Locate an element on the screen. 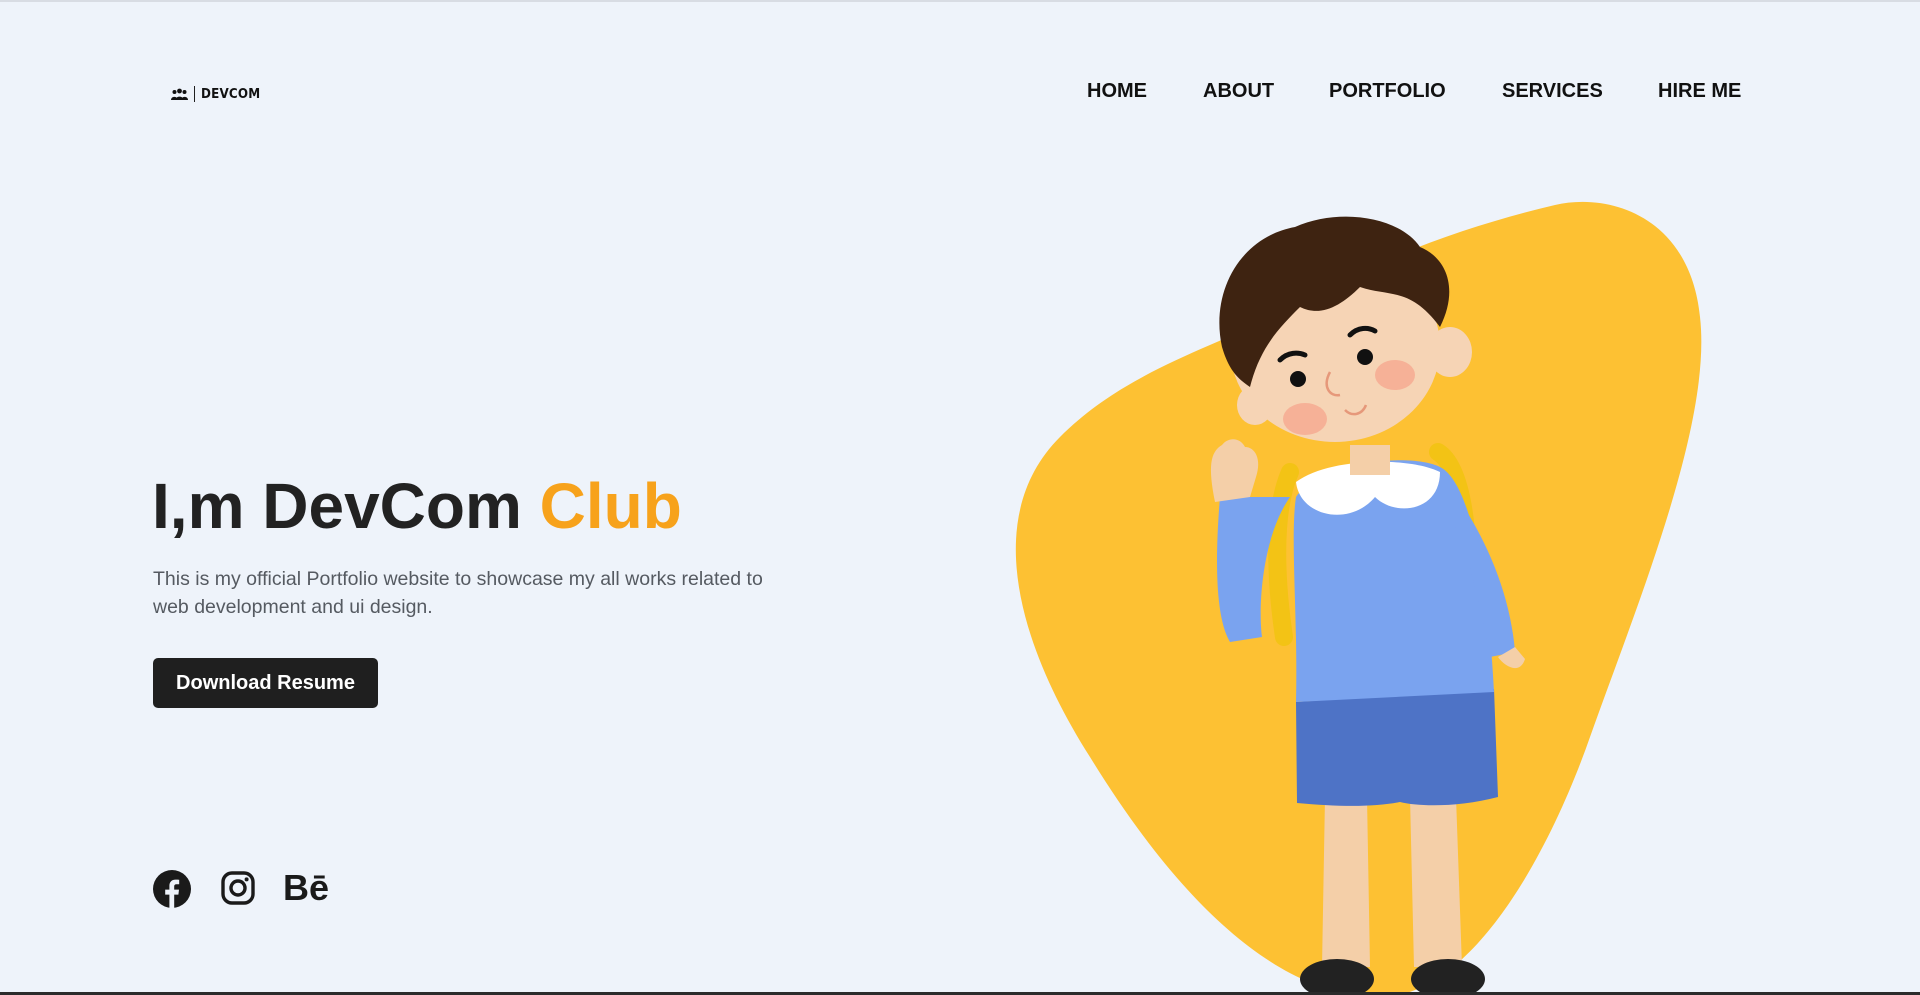 The height and width of the screenshot is (995, 1920). facebook-icon is located at coordinates (172, 889).